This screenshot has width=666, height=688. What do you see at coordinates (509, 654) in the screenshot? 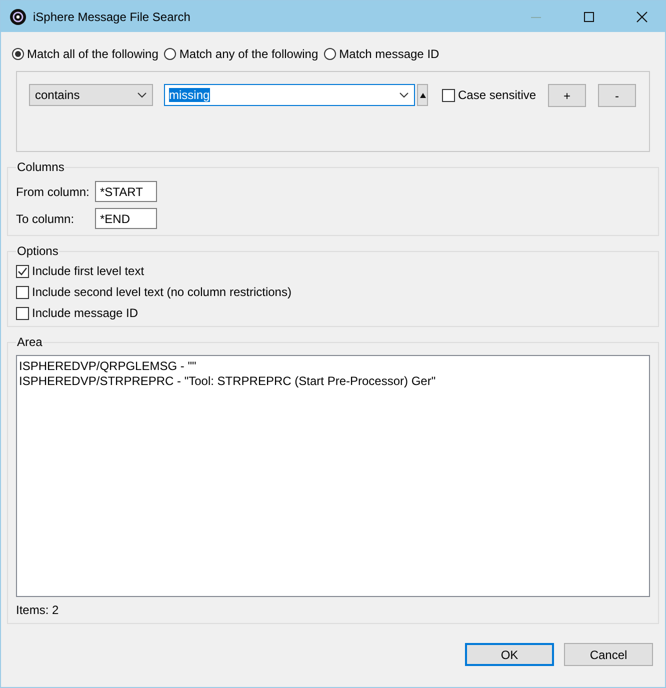
I see `dialog-button: OK` at bounding box center [509, 654].